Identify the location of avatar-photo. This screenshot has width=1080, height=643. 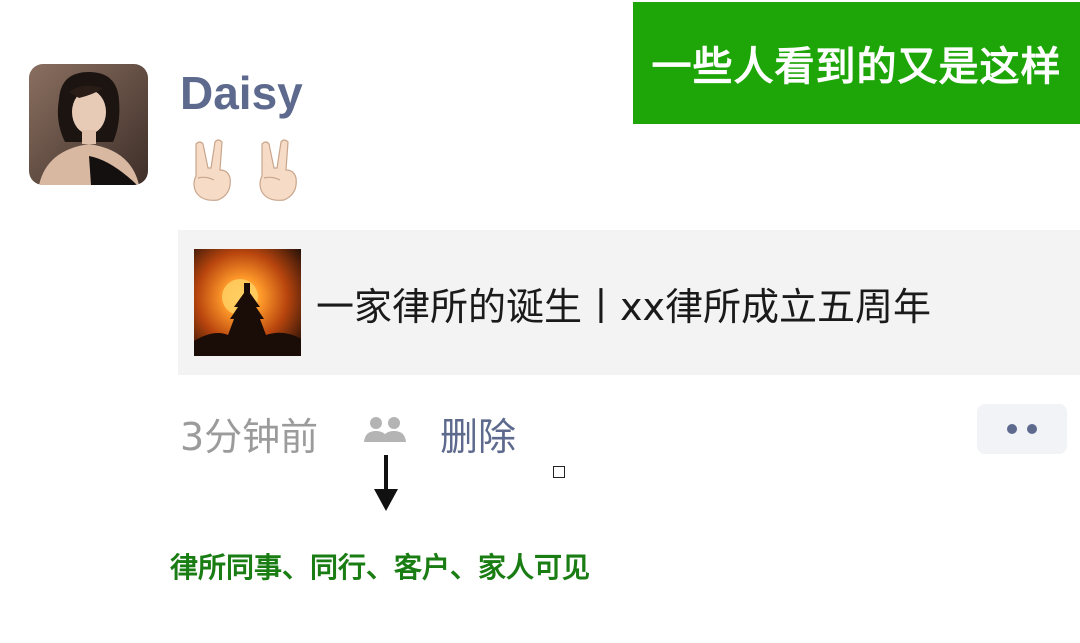
(88, 124).